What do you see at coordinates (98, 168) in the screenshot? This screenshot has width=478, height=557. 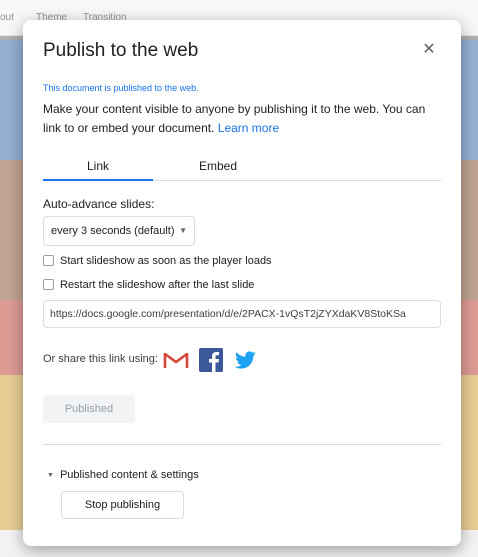 I see `tab-link: Link` at bounding box center [98, 168].